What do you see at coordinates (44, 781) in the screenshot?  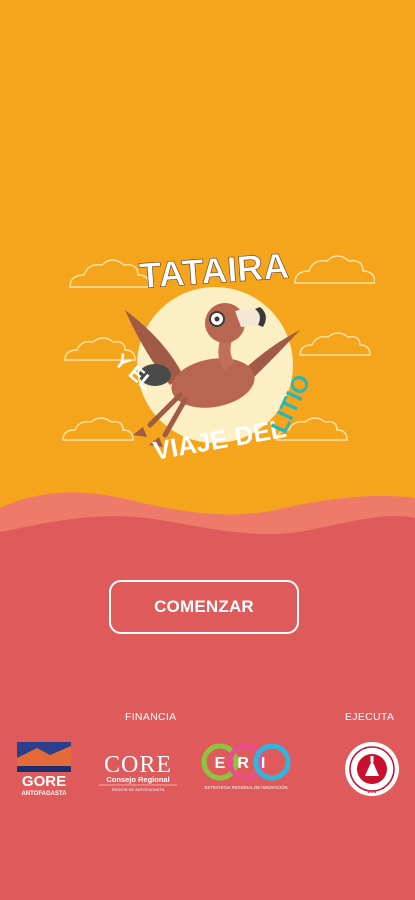 I see `svg-text: GORE` at bounding box center [44, 781].